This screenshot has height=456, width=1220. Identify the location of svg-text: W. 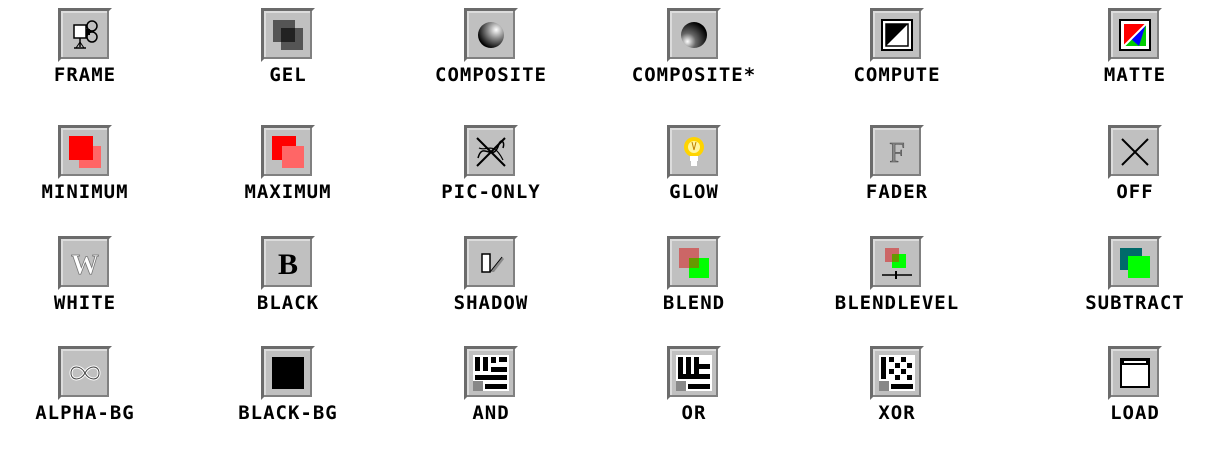
(85, 265).